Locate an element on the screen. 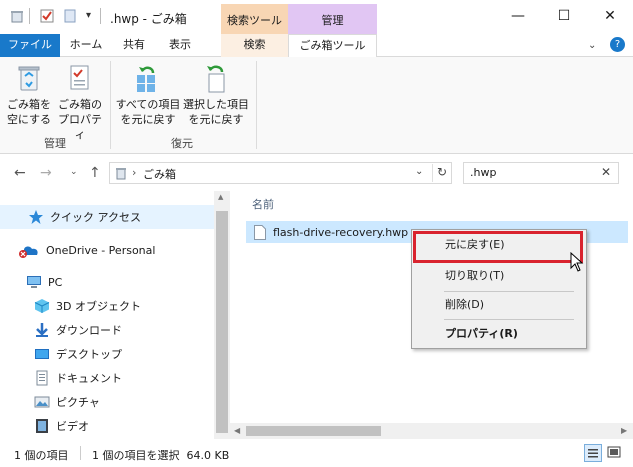  up-arrow-icon: ↑ is located at coordinates (95, 173).